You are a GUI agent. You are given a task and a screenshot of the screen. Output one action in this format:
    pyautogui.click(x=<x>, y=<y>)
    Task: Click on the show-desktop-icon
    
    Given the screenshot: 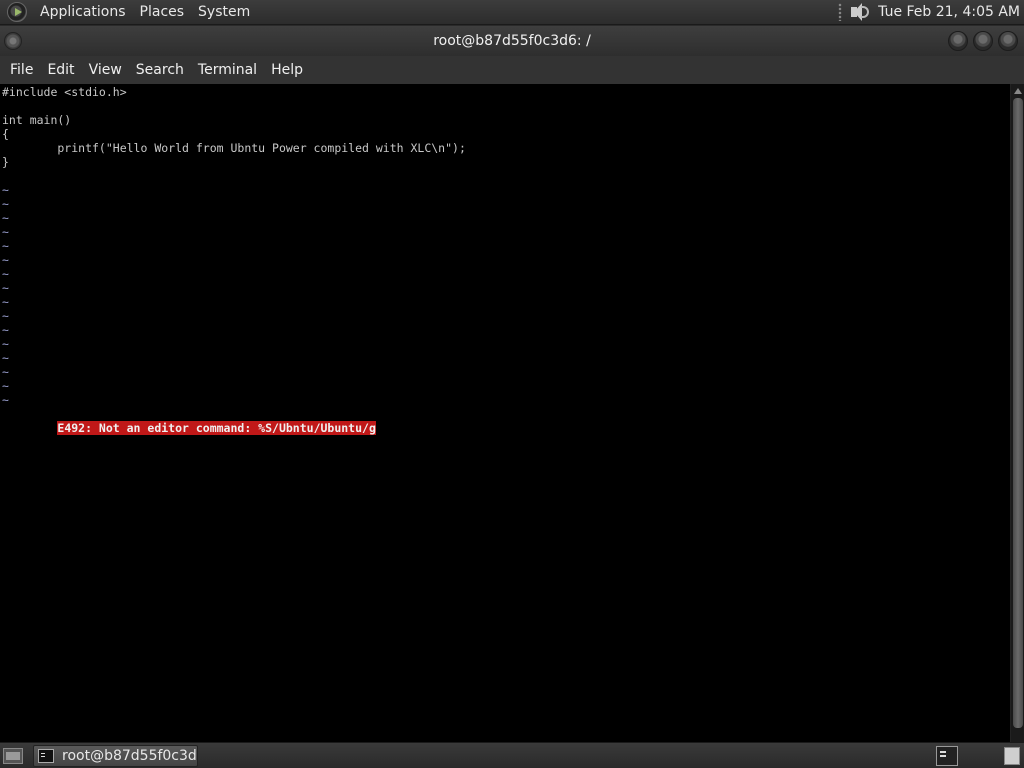 What is the action you would take?
    pyautogui.click(x=13, y=755)
    